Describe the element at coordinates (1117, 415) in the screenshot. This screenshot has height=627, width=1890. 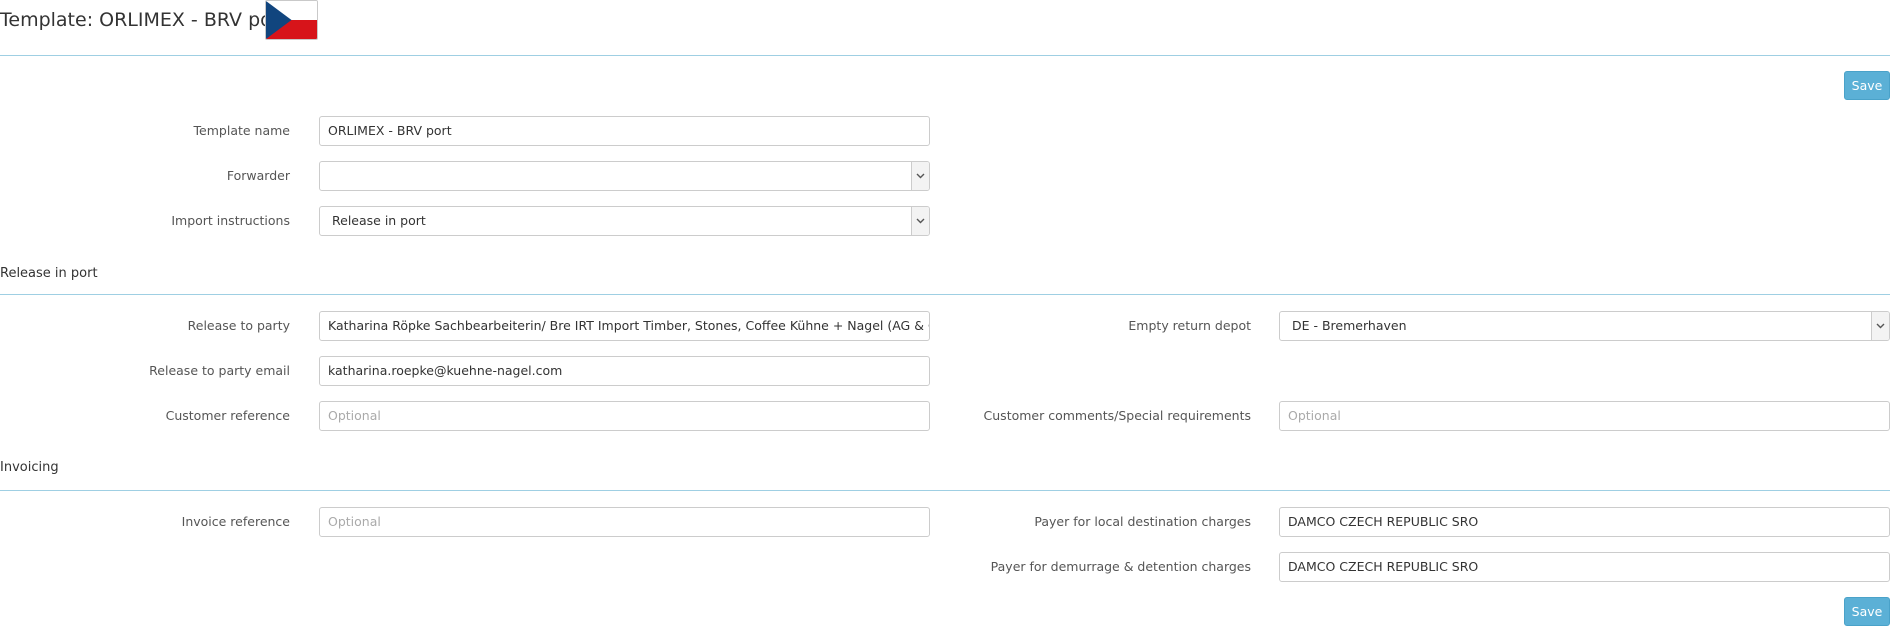
I see `customer-comments-label: Customer comments/Special requirements` at that location.